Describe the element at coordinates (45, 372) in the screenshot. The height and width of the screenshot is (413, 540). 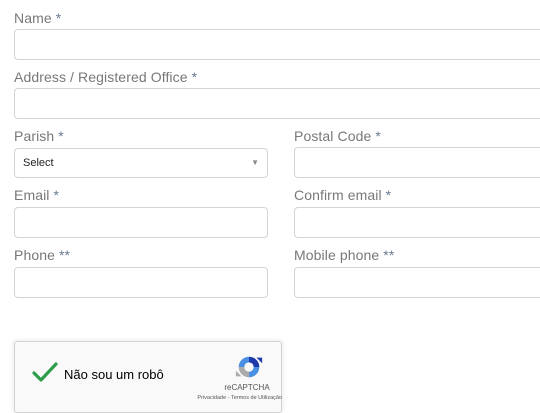
I see `checkmark-icon` at that location.